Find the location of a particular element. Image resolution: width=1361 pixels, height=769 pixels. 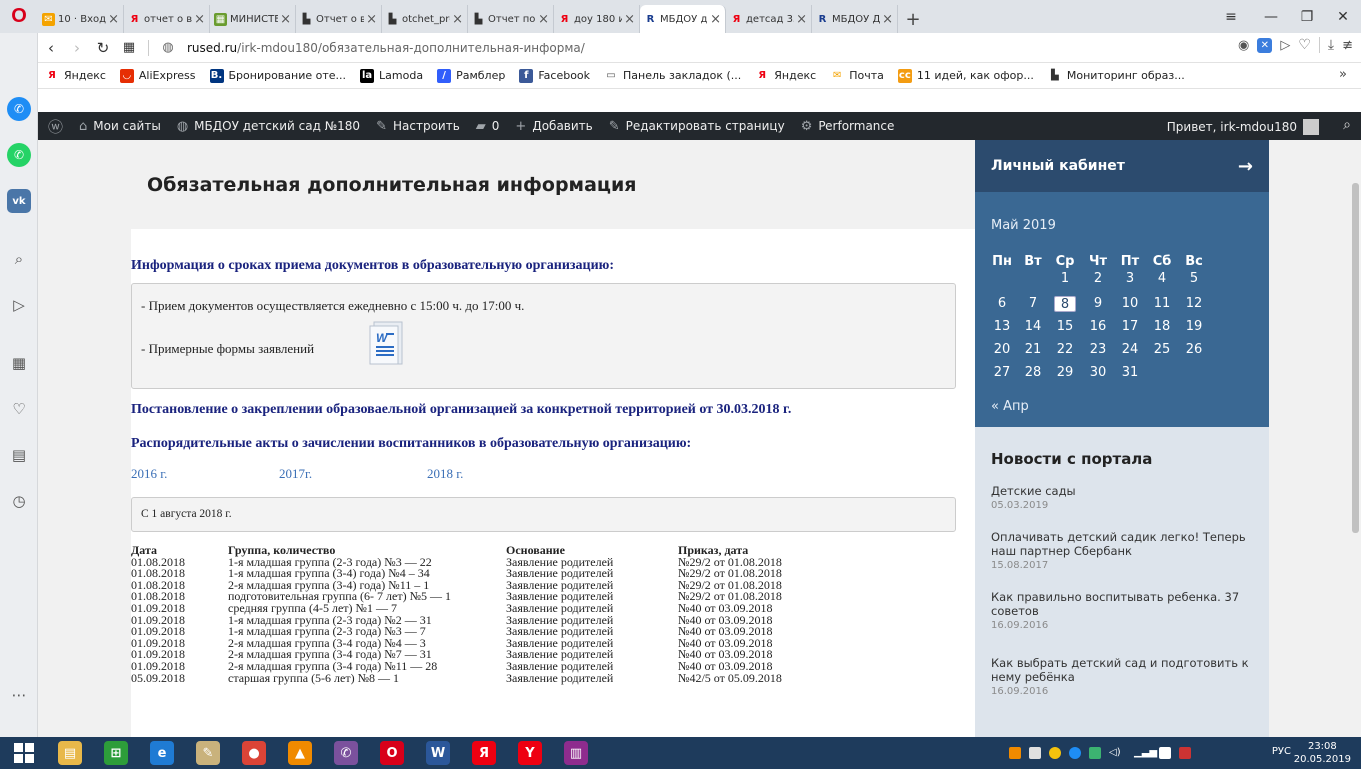

personal-cabinet-button: Личный кабинет → is located at coordinates (1122, 166).